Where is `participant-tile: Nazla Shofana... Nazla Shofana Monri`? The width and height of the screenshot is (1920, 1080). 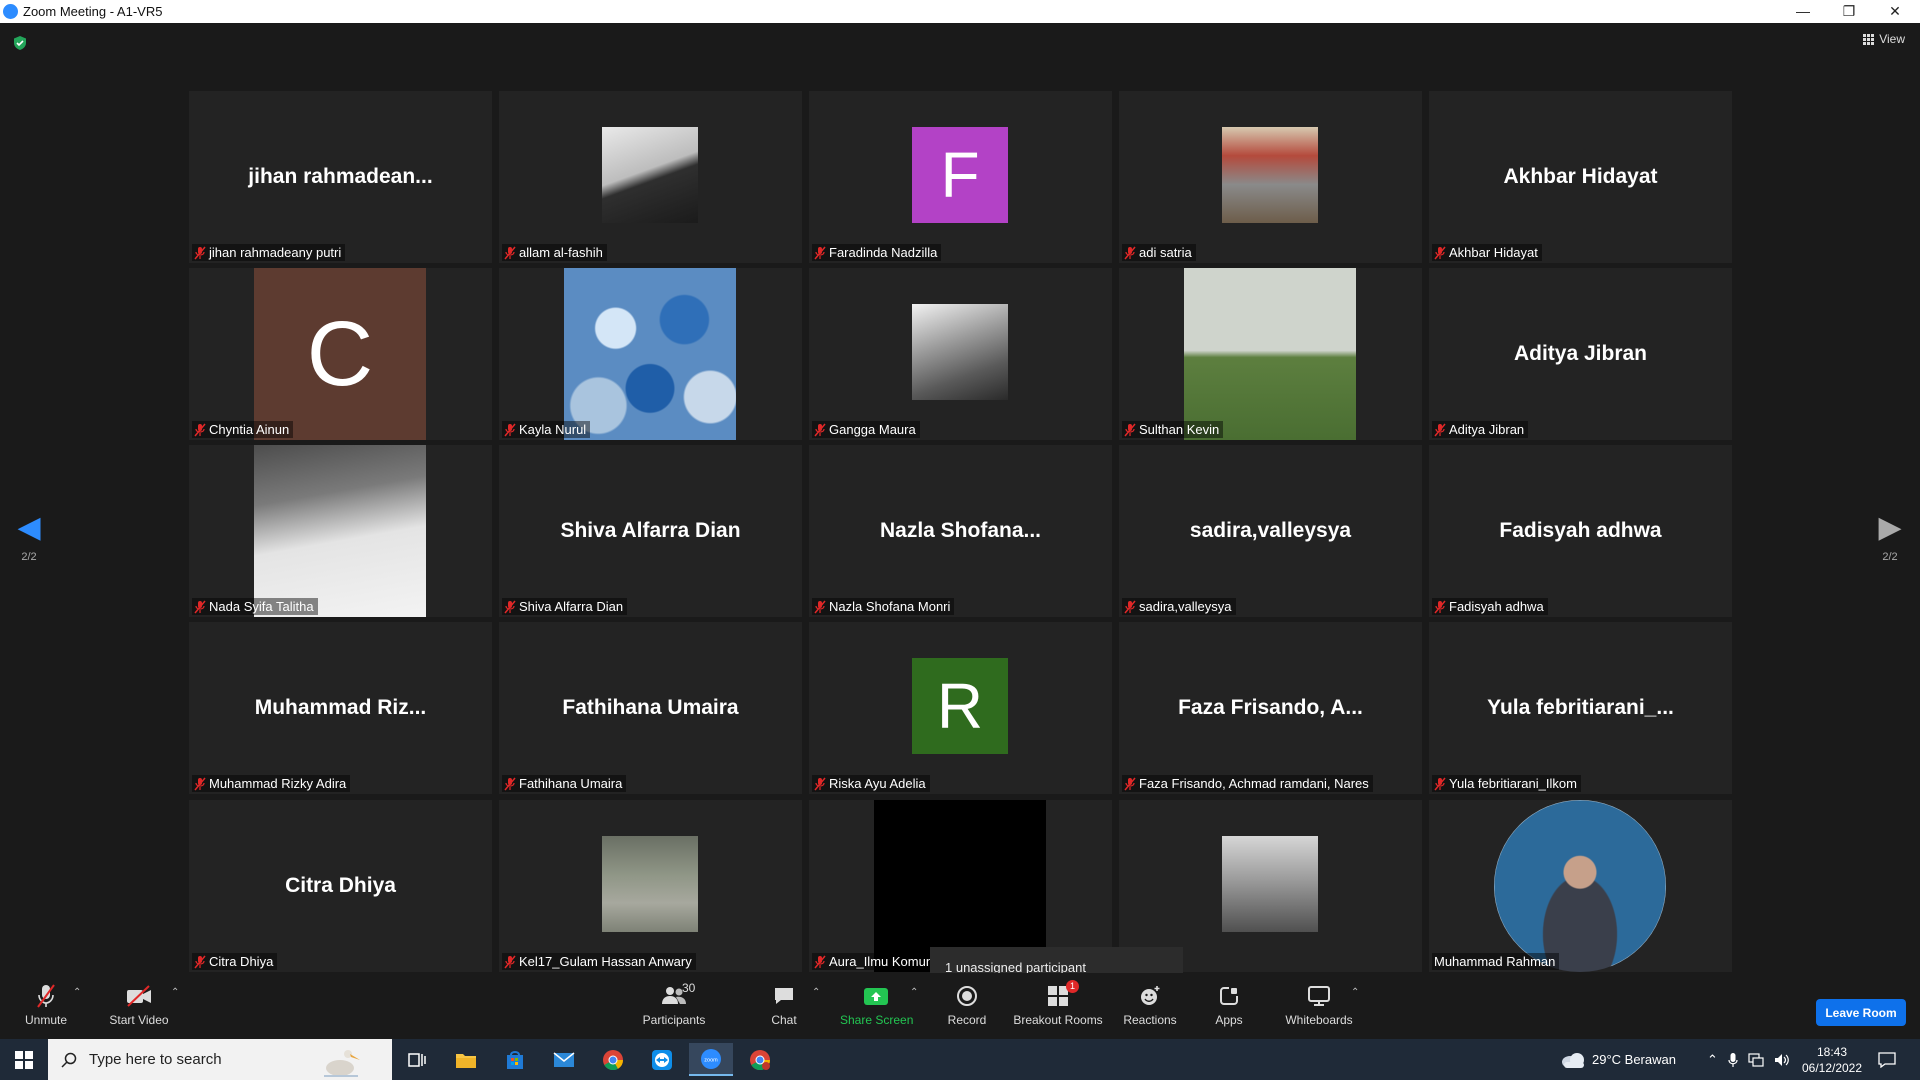 participant-tile: Nazla Shofana... Nazla Shofana Monri is located at coordinates (960, 531).